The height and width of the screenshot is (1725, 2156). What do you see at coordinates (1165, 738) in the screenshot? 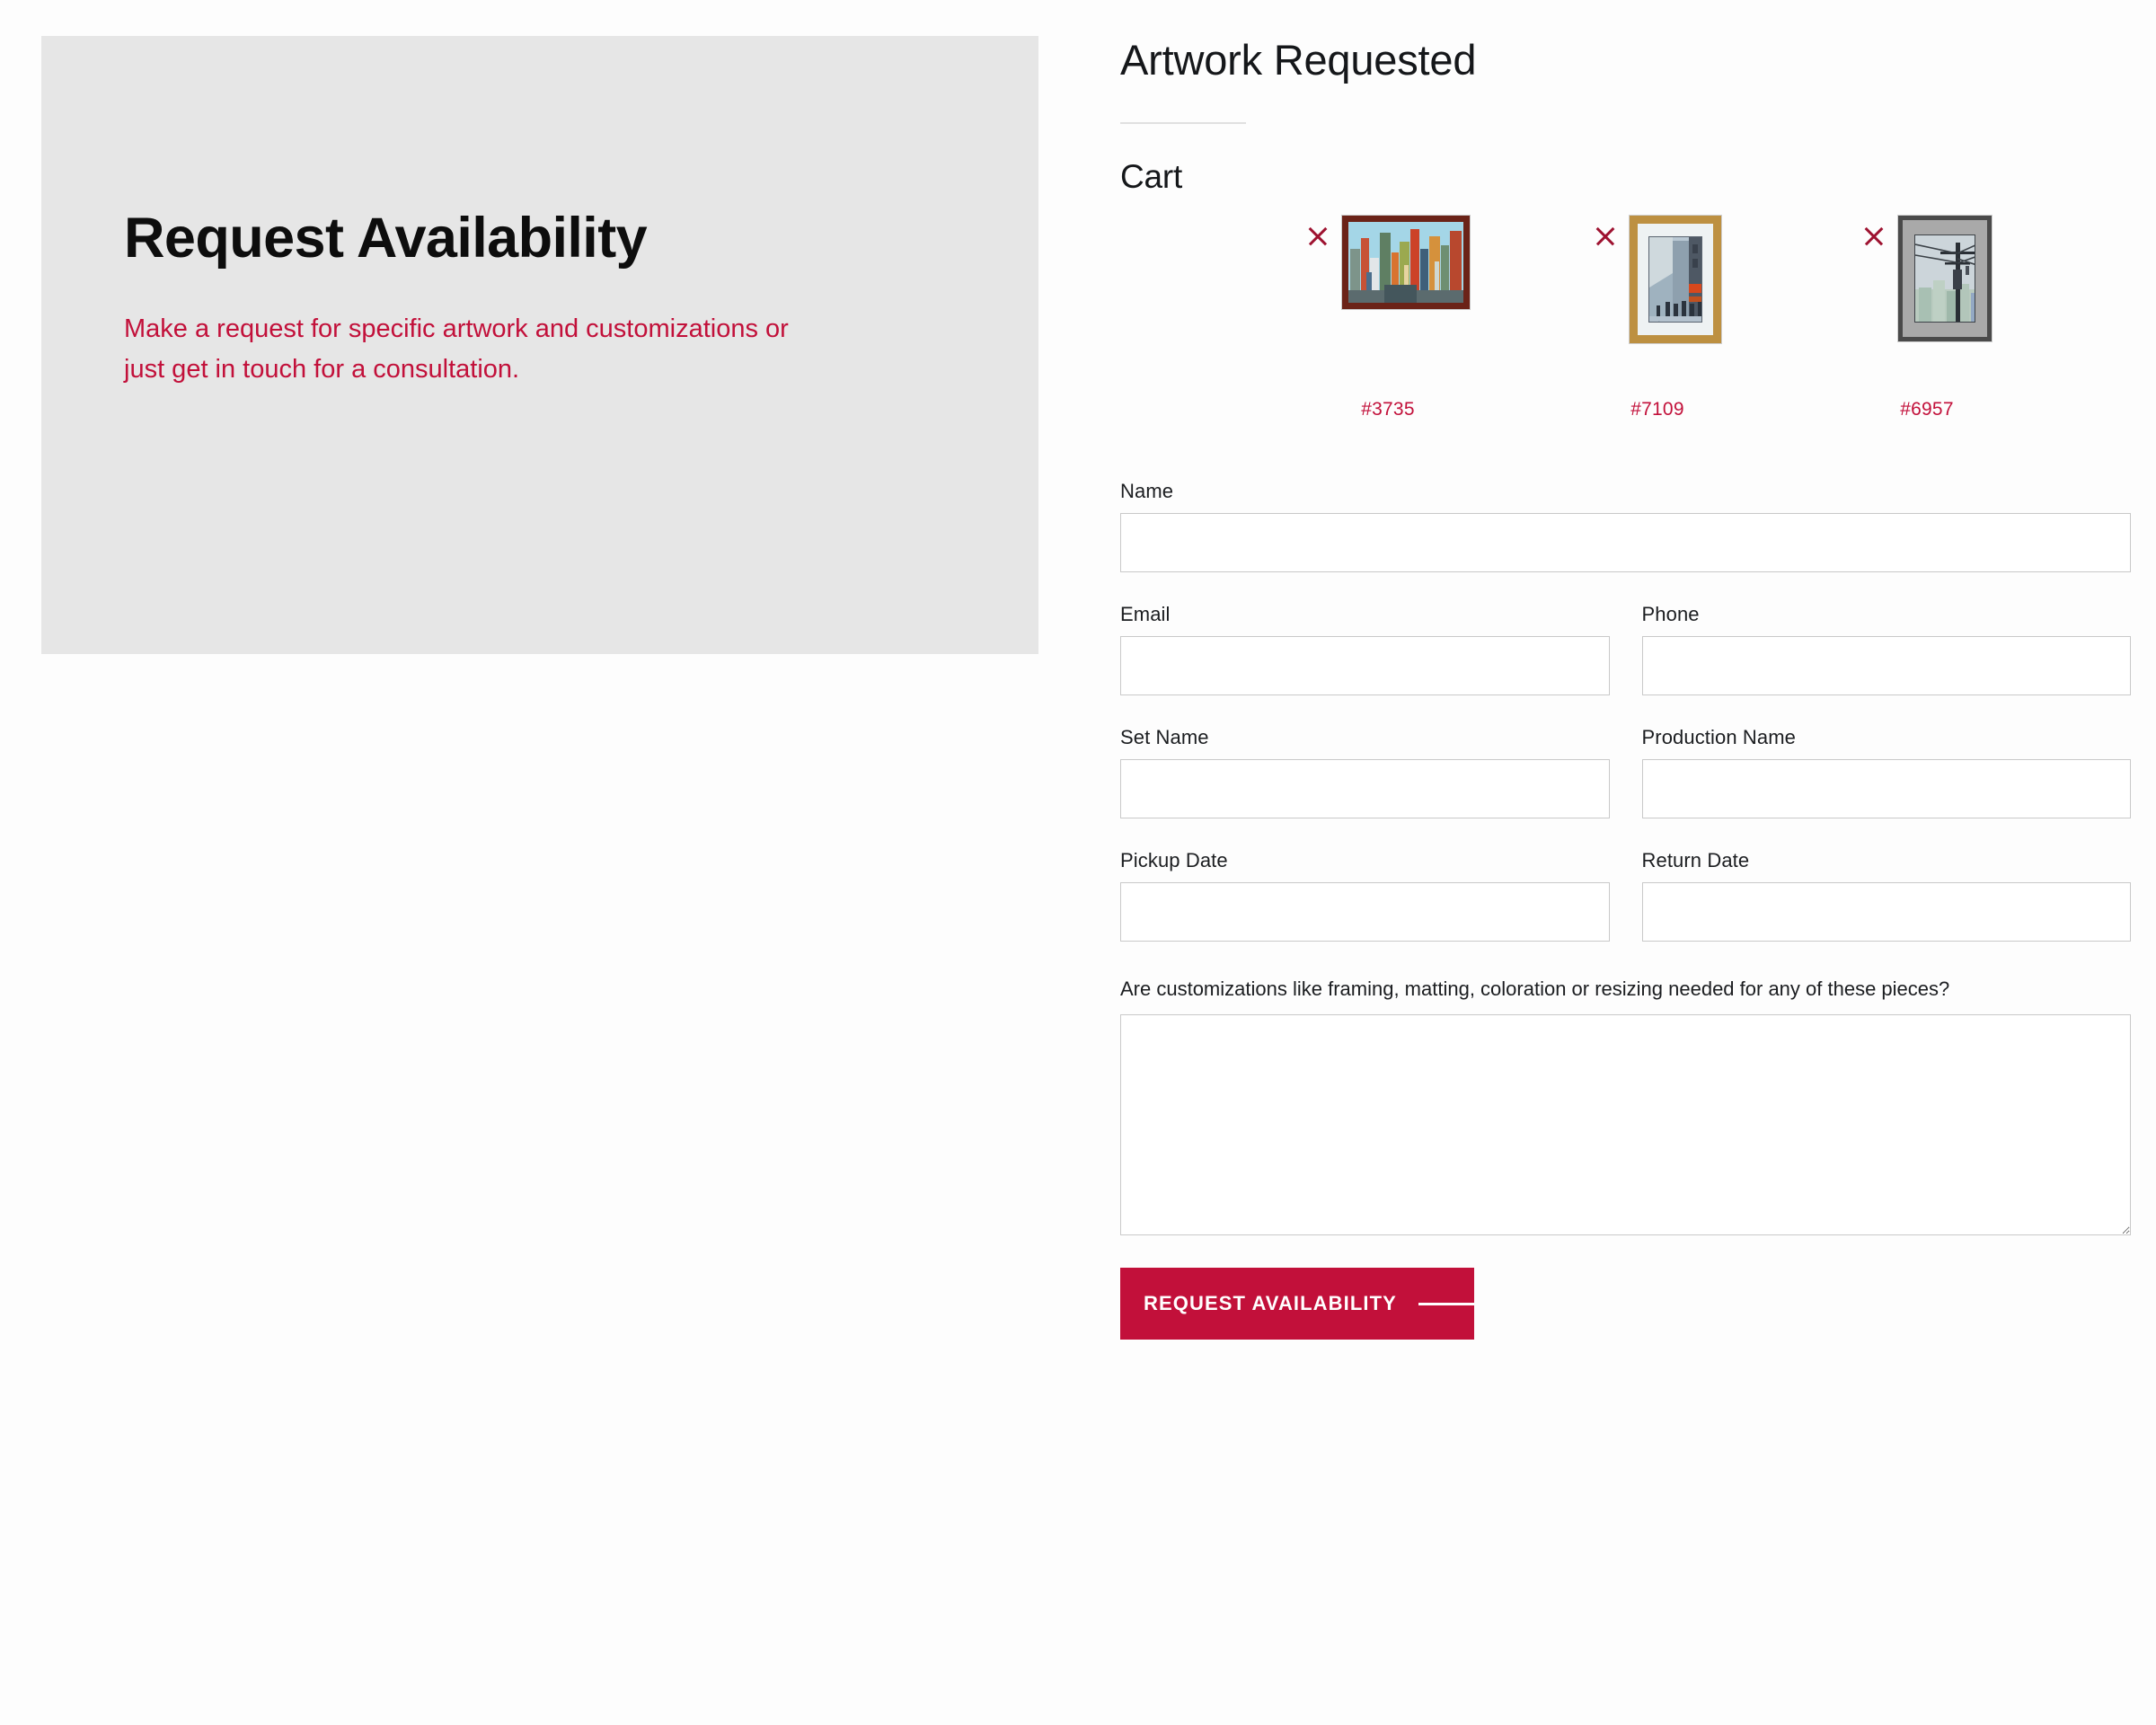
I see `set-name-label: Set Name` at bounding box center [1165, 738].